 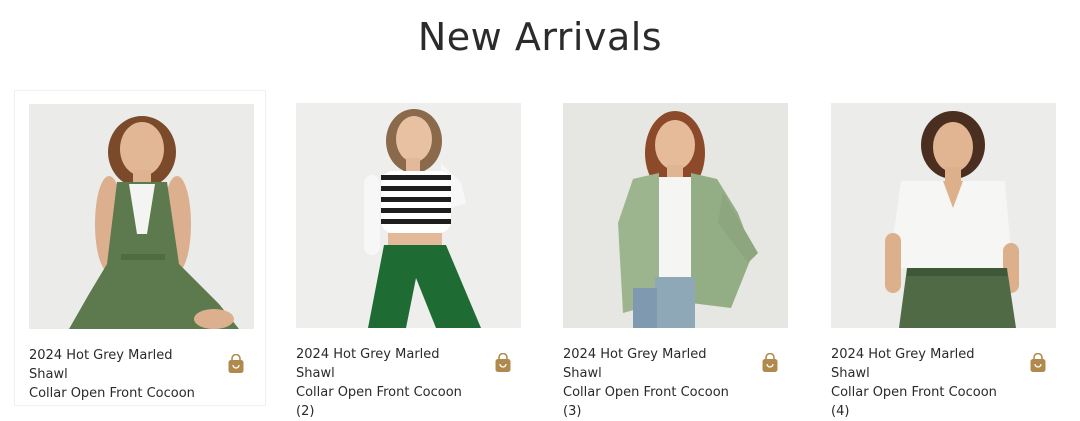 I want to click on section-title: New Arrivals, so click(x=540, y=37).